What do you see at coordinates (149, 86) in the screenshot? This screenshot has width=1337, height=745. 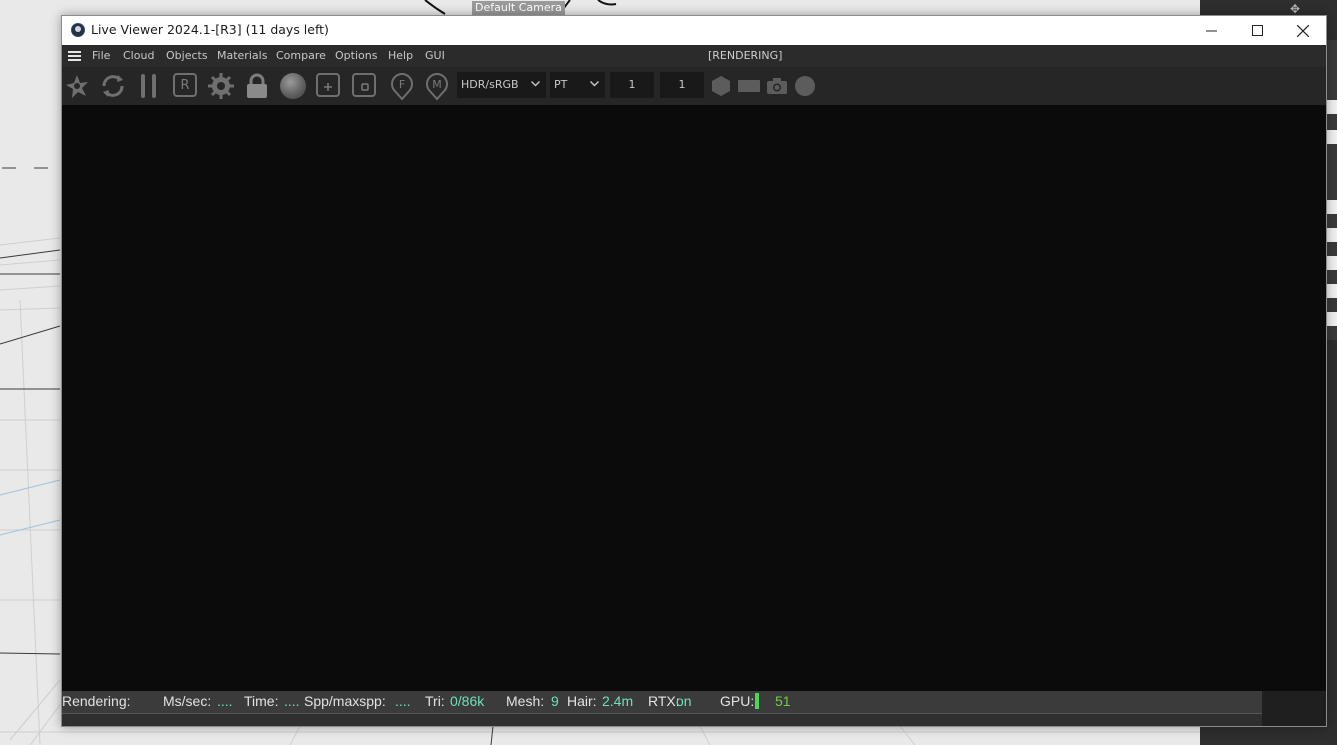 I see `pause-icon` at bounding box center [149, 86].